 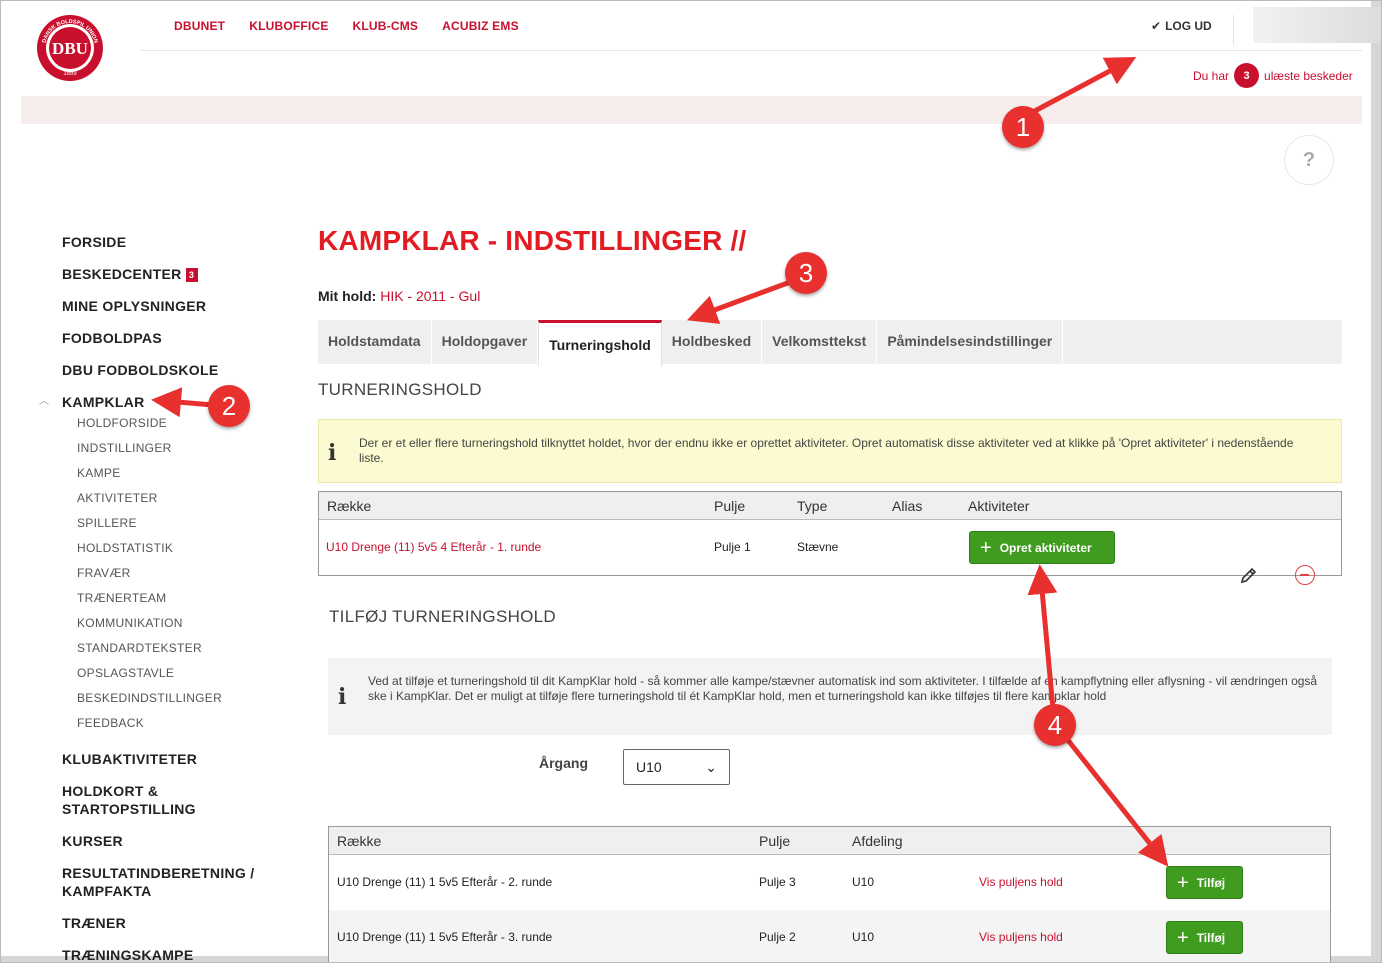 I want to click on annotation-callout-3: 3, so click(x=806, y=273).